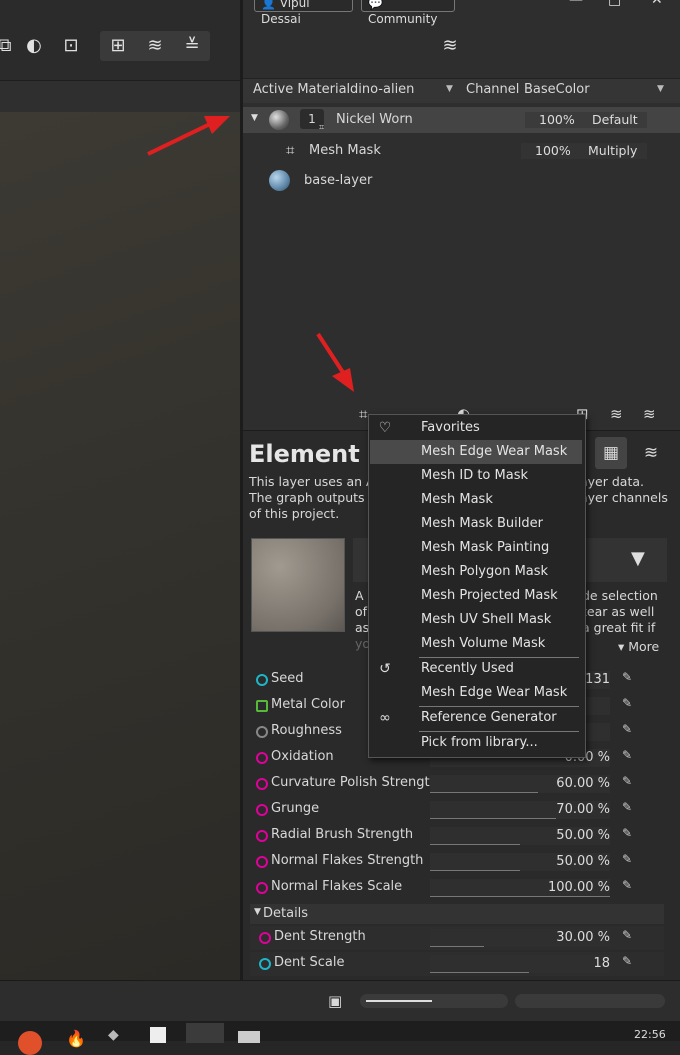 The image size is (680, 1055). Describe the element at coordinates (30, 1043) in the screenshot. I see `app-icon-orange` at that location.